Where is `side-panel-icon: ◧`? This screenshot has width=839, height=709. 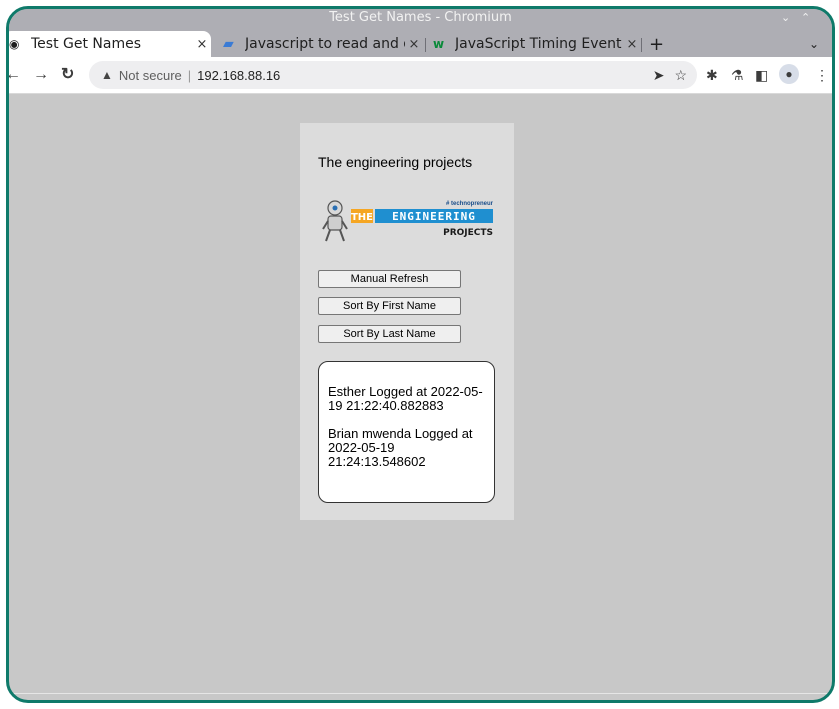 side-panel-icon: ◧ is located at coordinates (761, 75).